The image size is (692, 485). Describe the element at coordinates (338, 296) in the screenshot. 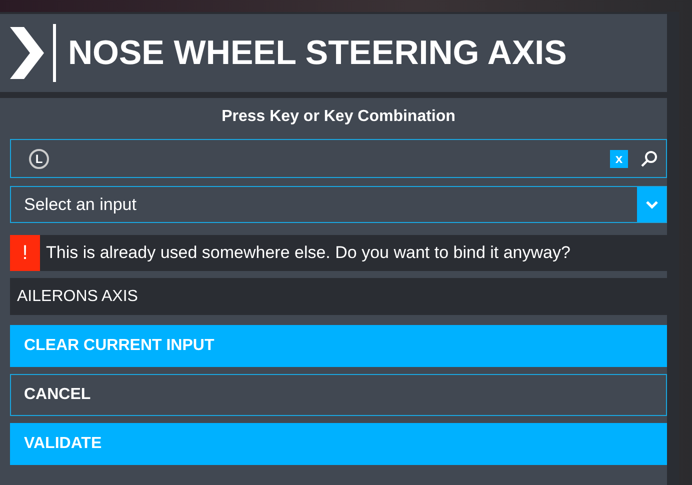

I see `conflict-binding: AILERONS AXIS` at that location.